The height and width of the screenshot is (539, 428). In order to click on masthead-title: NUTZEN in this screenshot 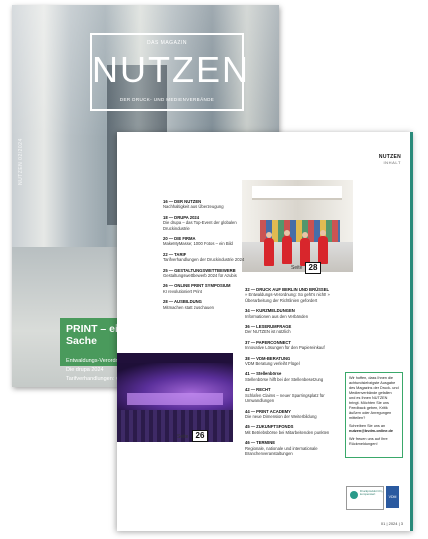, I will do `click(171, 69)`.